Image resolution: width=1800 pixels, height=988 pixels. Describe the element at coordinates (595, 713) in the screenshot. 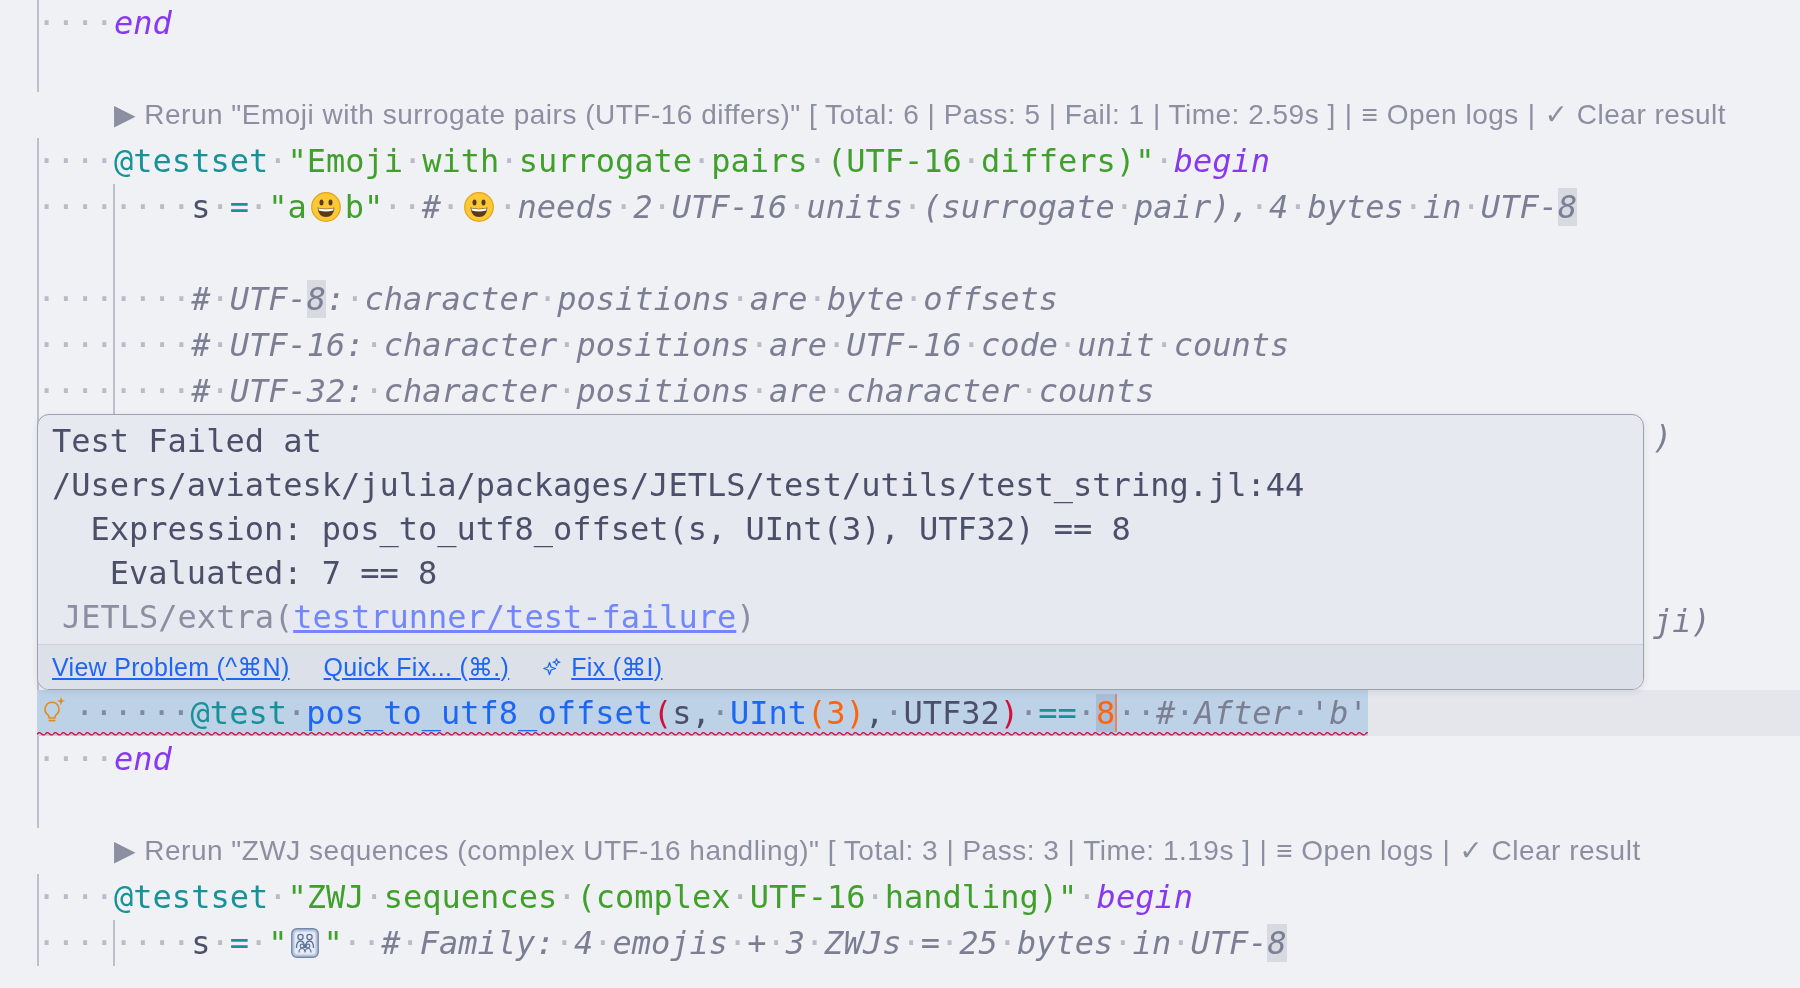

I see `code-text: ······@test·pos_to_utf8_offset(s,·UInt(3),·UTF32)·==·8` at that location.